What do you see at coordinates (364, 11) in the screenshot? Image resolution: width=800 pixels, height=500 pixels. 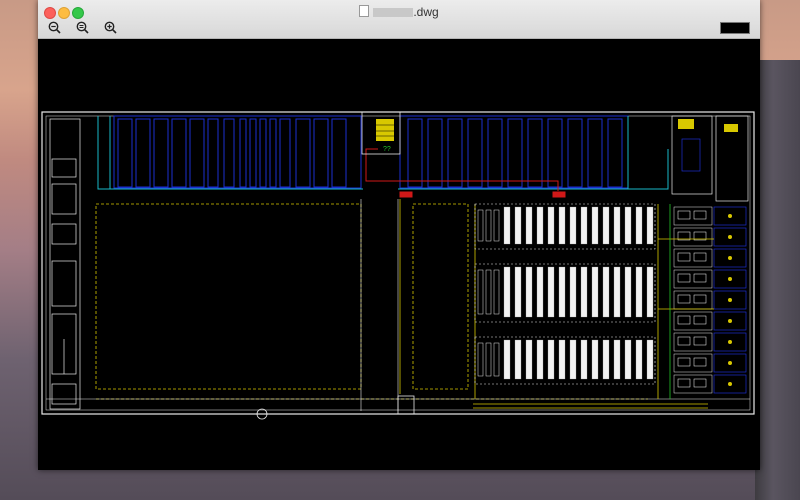 I see `document-icon` at bounding box center [364, 11].